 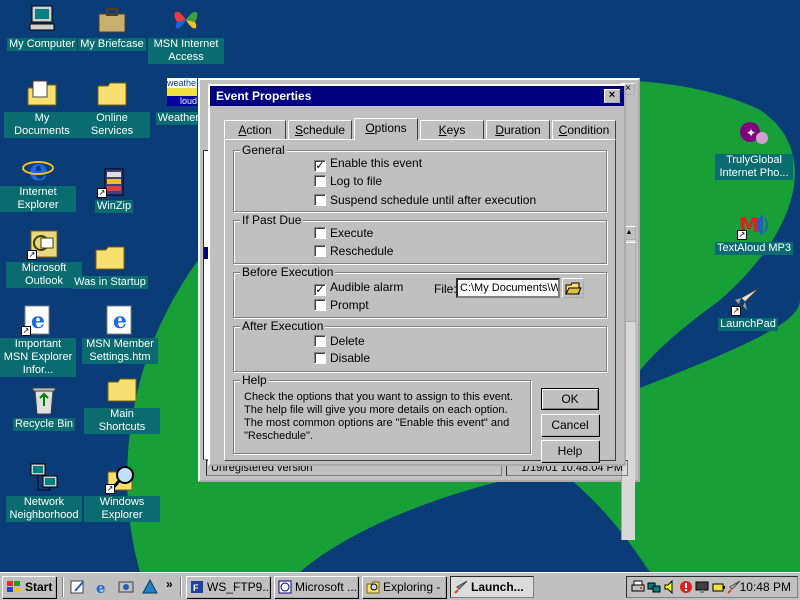 I want to click on was-in-startup-desktop-icon: Was in Startup, so click(x=110, y=265).